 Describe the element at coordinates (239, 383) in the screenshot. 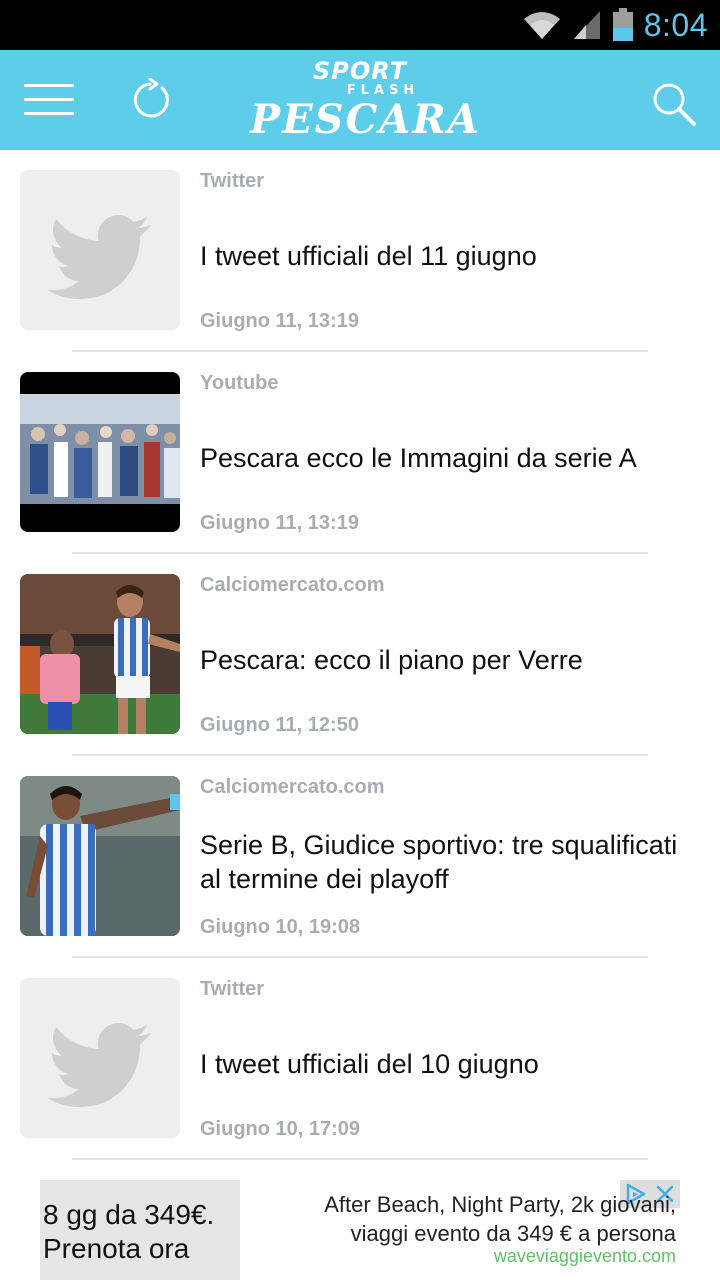

I see `news-source: Youtube` at that location.